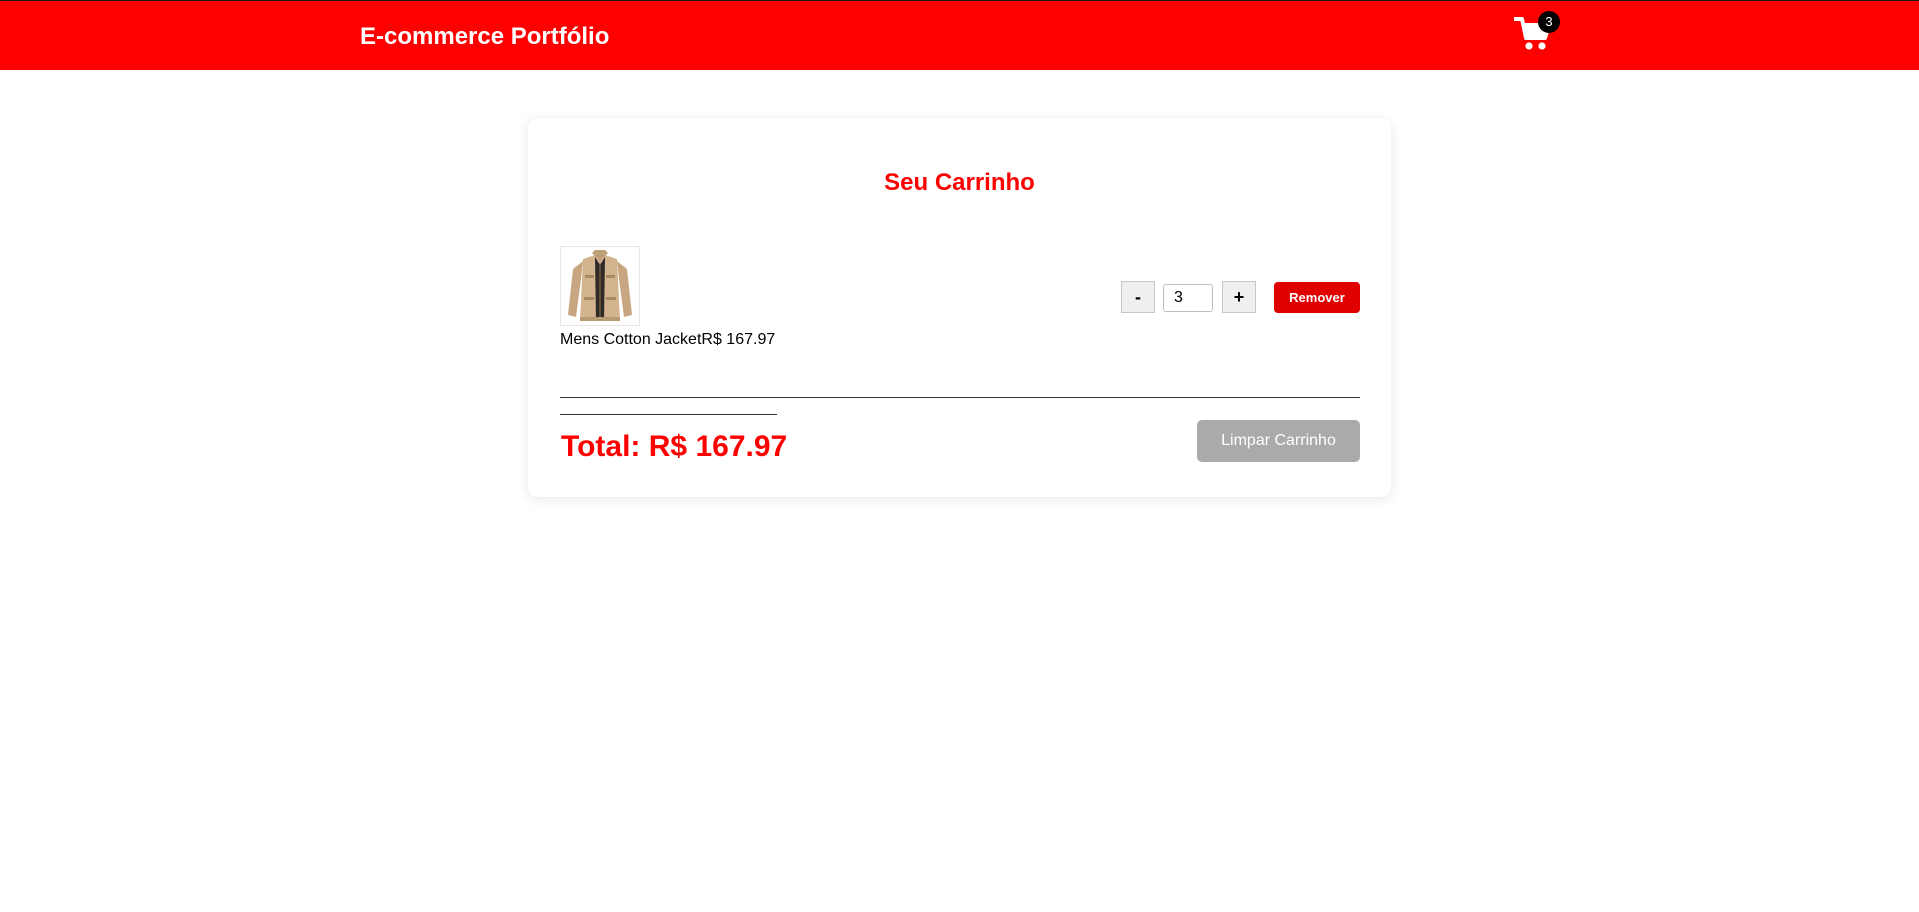 The height and width of the screenshot is (912, 1919). What do you see at coordinates (1138, 297) in the screenshot?
I see `decrement-quantity-button: -` at bounding box center [1138, 297].